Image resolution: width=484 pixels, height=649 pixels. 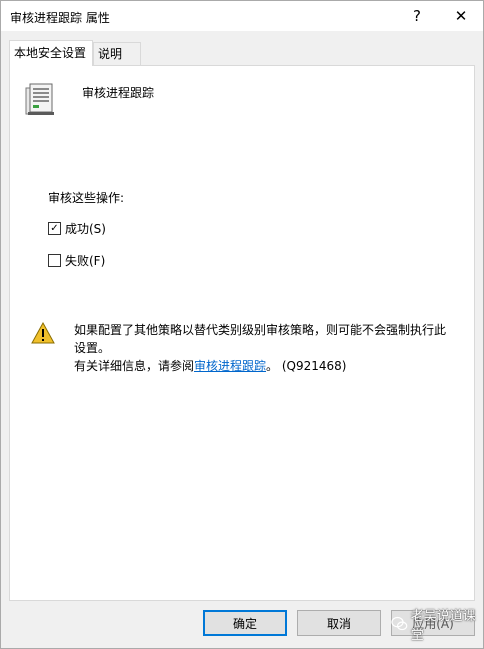 I want to click on watermark: 老吴说道课堂, so click(x=437, y=626).